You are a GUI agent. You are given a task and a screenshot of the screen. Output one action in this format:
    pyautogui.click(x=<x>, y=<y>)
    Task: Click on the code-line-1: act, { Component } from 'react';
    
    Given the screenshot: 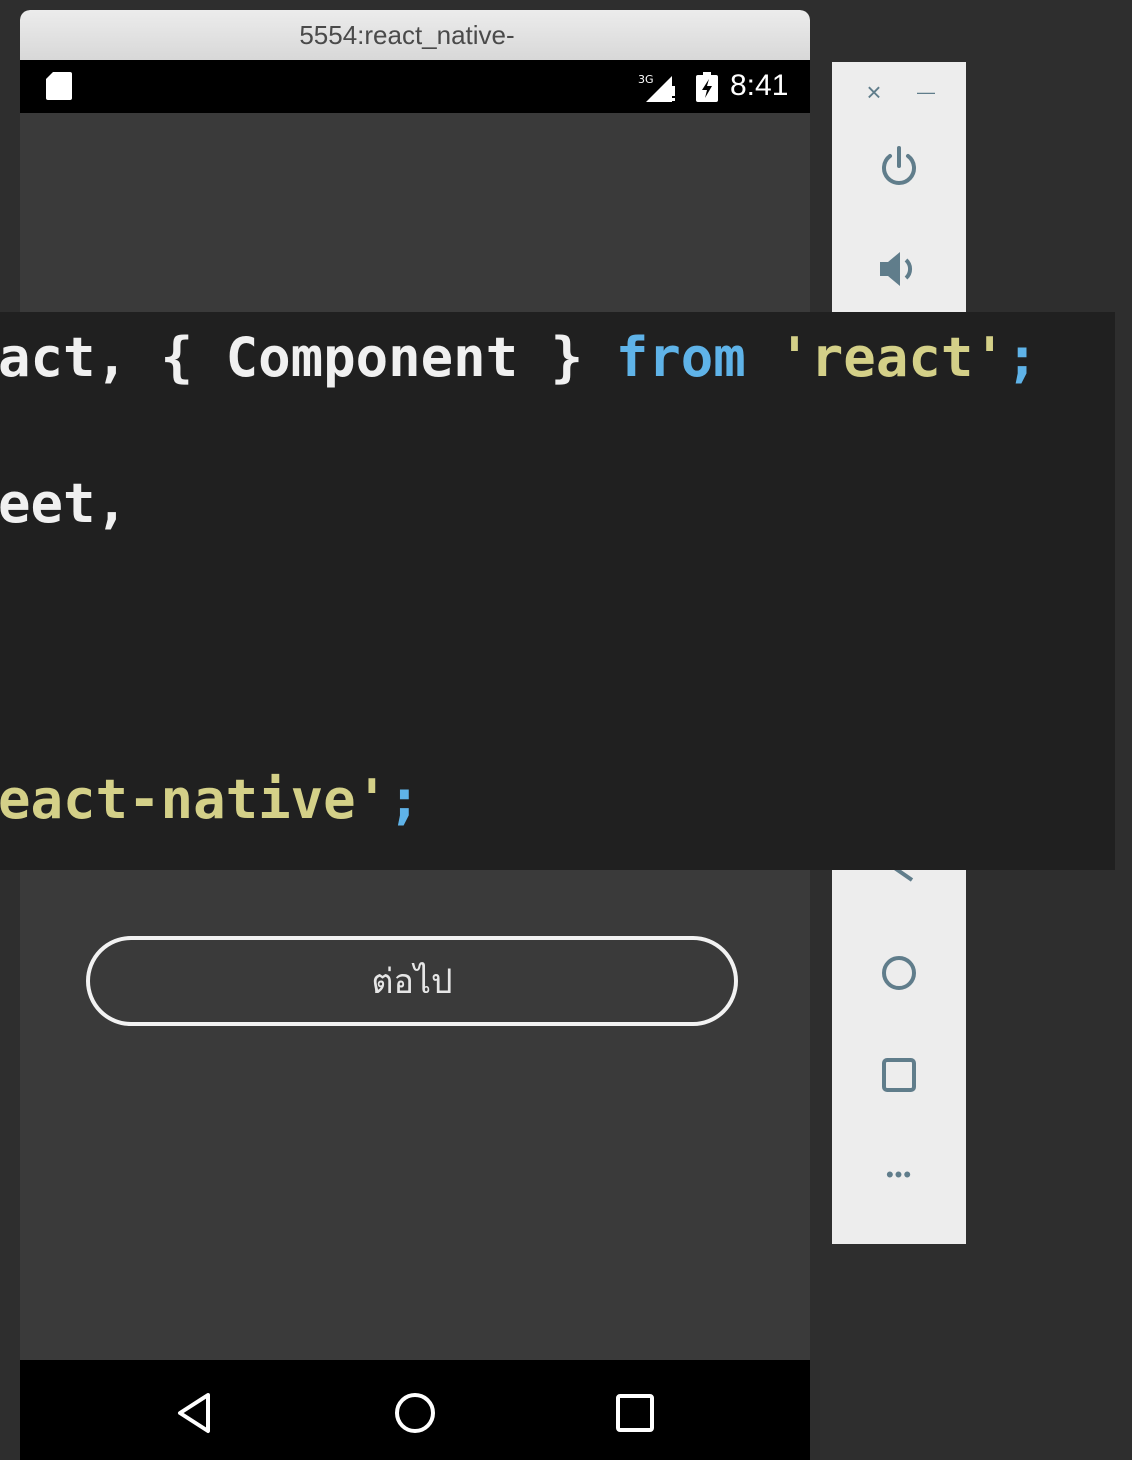 What is the action you would take?
    pyautogui.click(x=519, y=357)
    